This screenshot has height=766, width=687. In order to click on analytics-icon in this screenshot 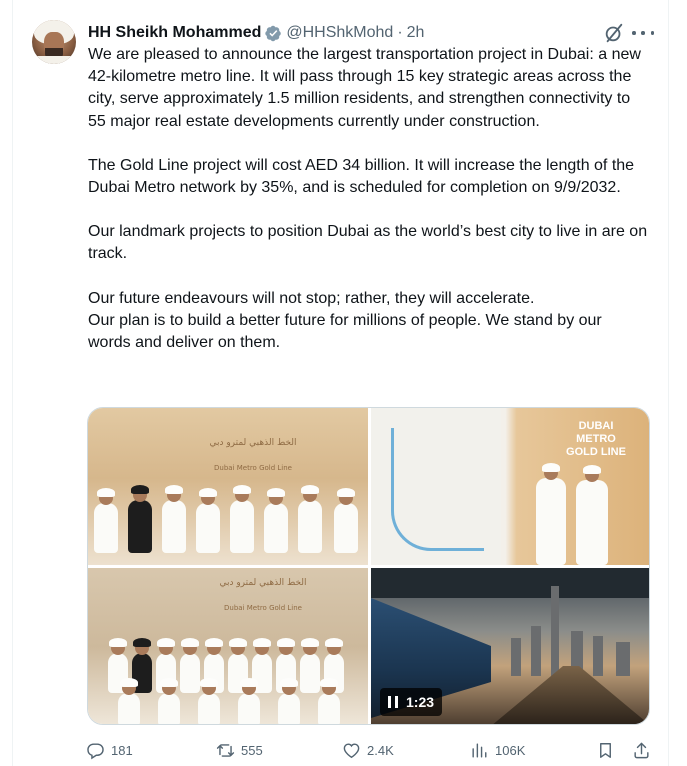, I will do `click(479, 750)`.